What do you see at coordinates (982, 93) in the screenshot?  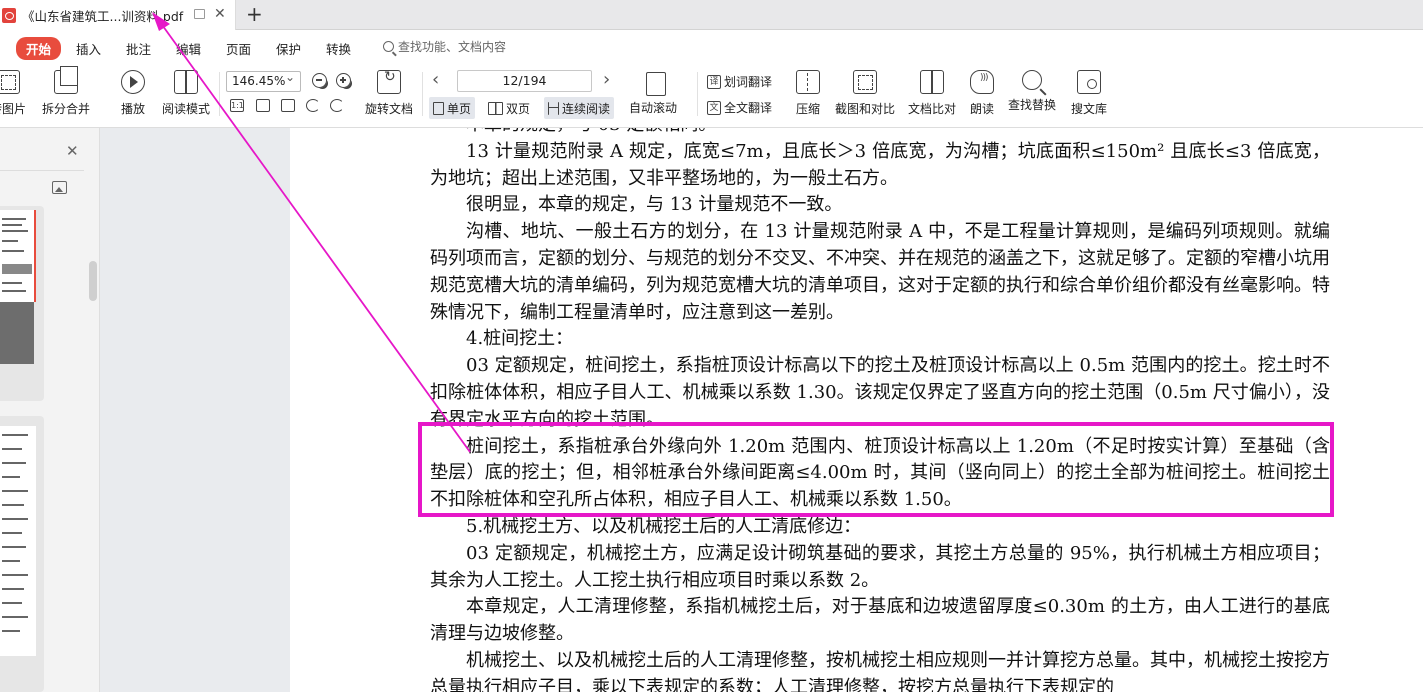 I see `read-aloud-button: 朗读` at bounding box center [982, 93].